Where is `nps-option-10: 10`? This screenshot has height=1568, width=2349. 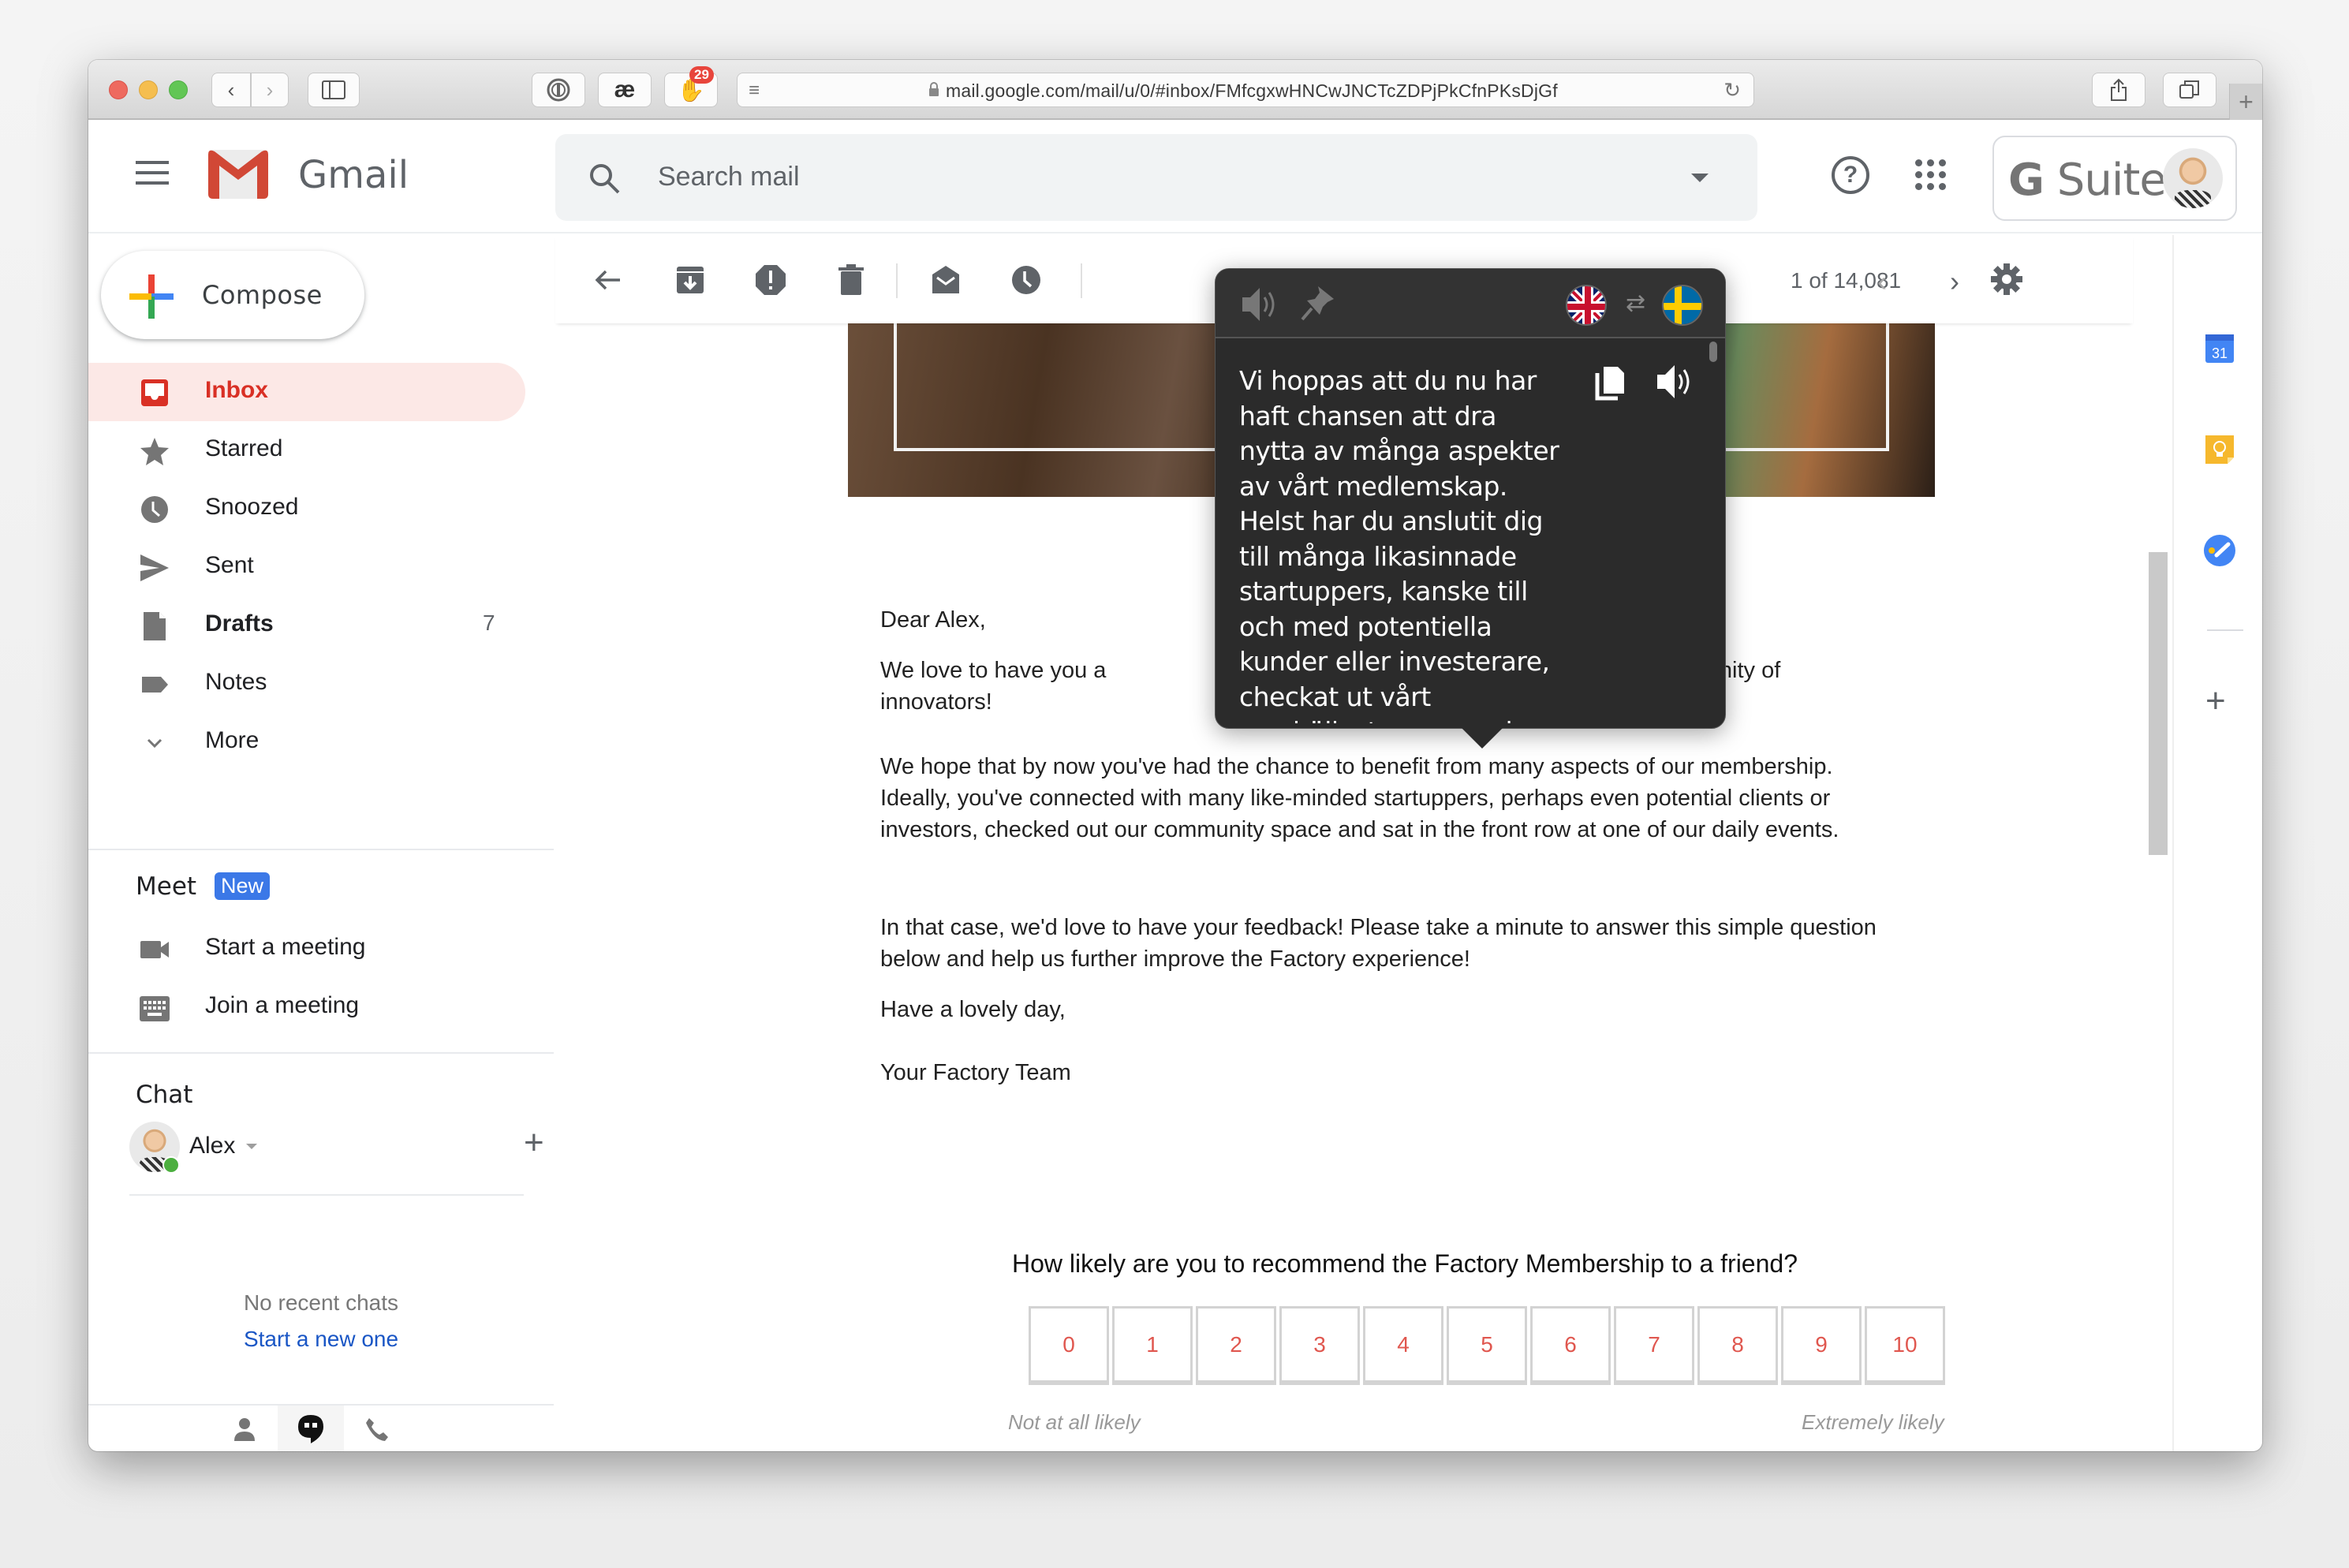 nps-option-10: 10 is located at coordinates (1905, 1345).